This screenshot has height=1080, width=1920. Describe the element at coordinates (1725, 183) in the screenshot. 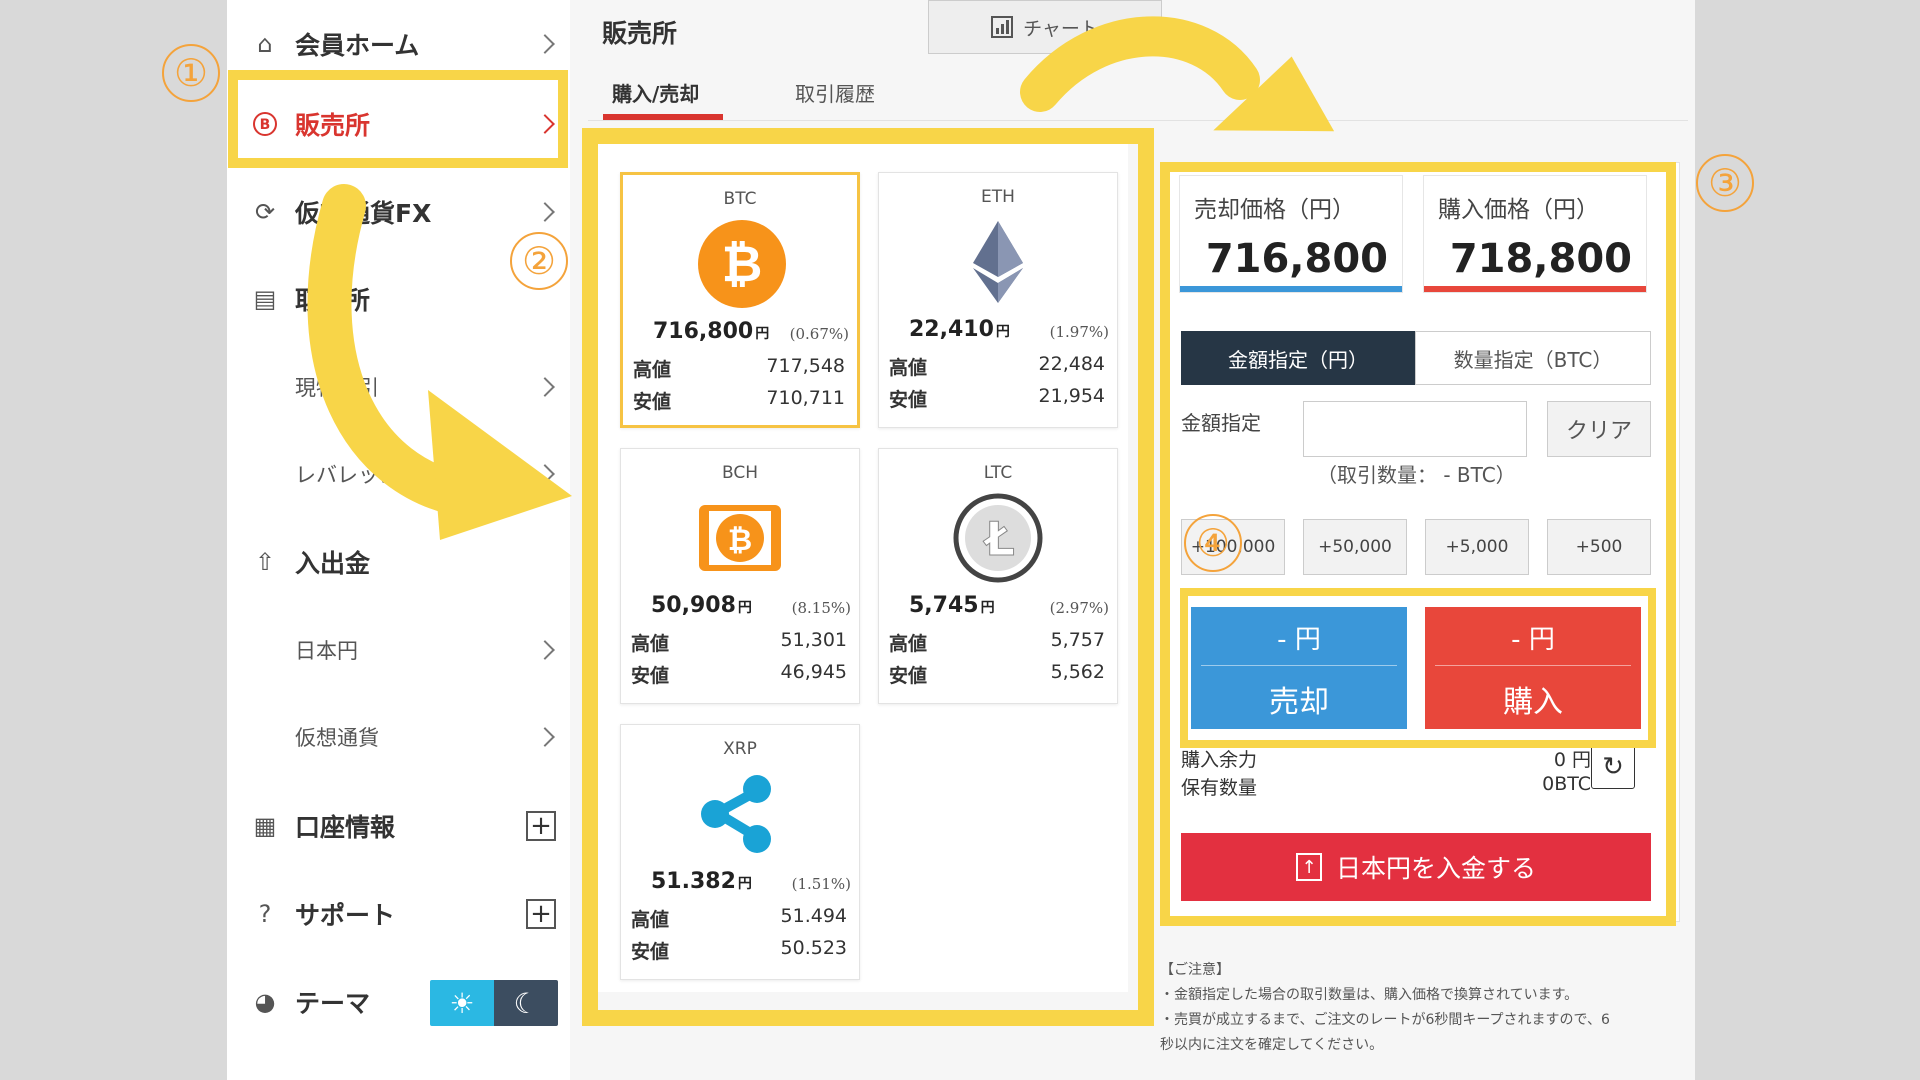

I see `step-badge-3: ③` at that location.